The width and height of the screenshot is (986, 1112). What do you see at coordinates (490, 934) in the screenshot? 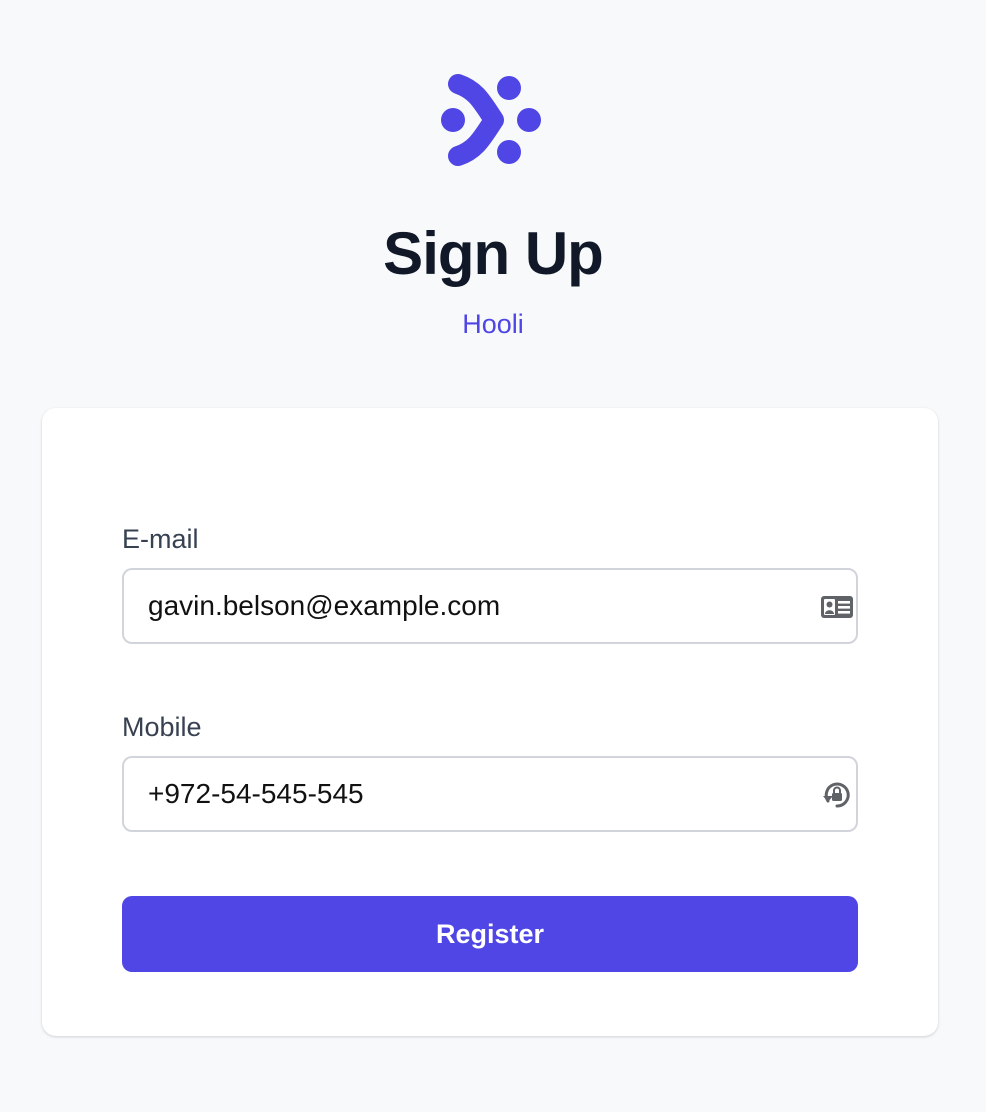
I see `register-button: Register` at bounding box center [490, 934].